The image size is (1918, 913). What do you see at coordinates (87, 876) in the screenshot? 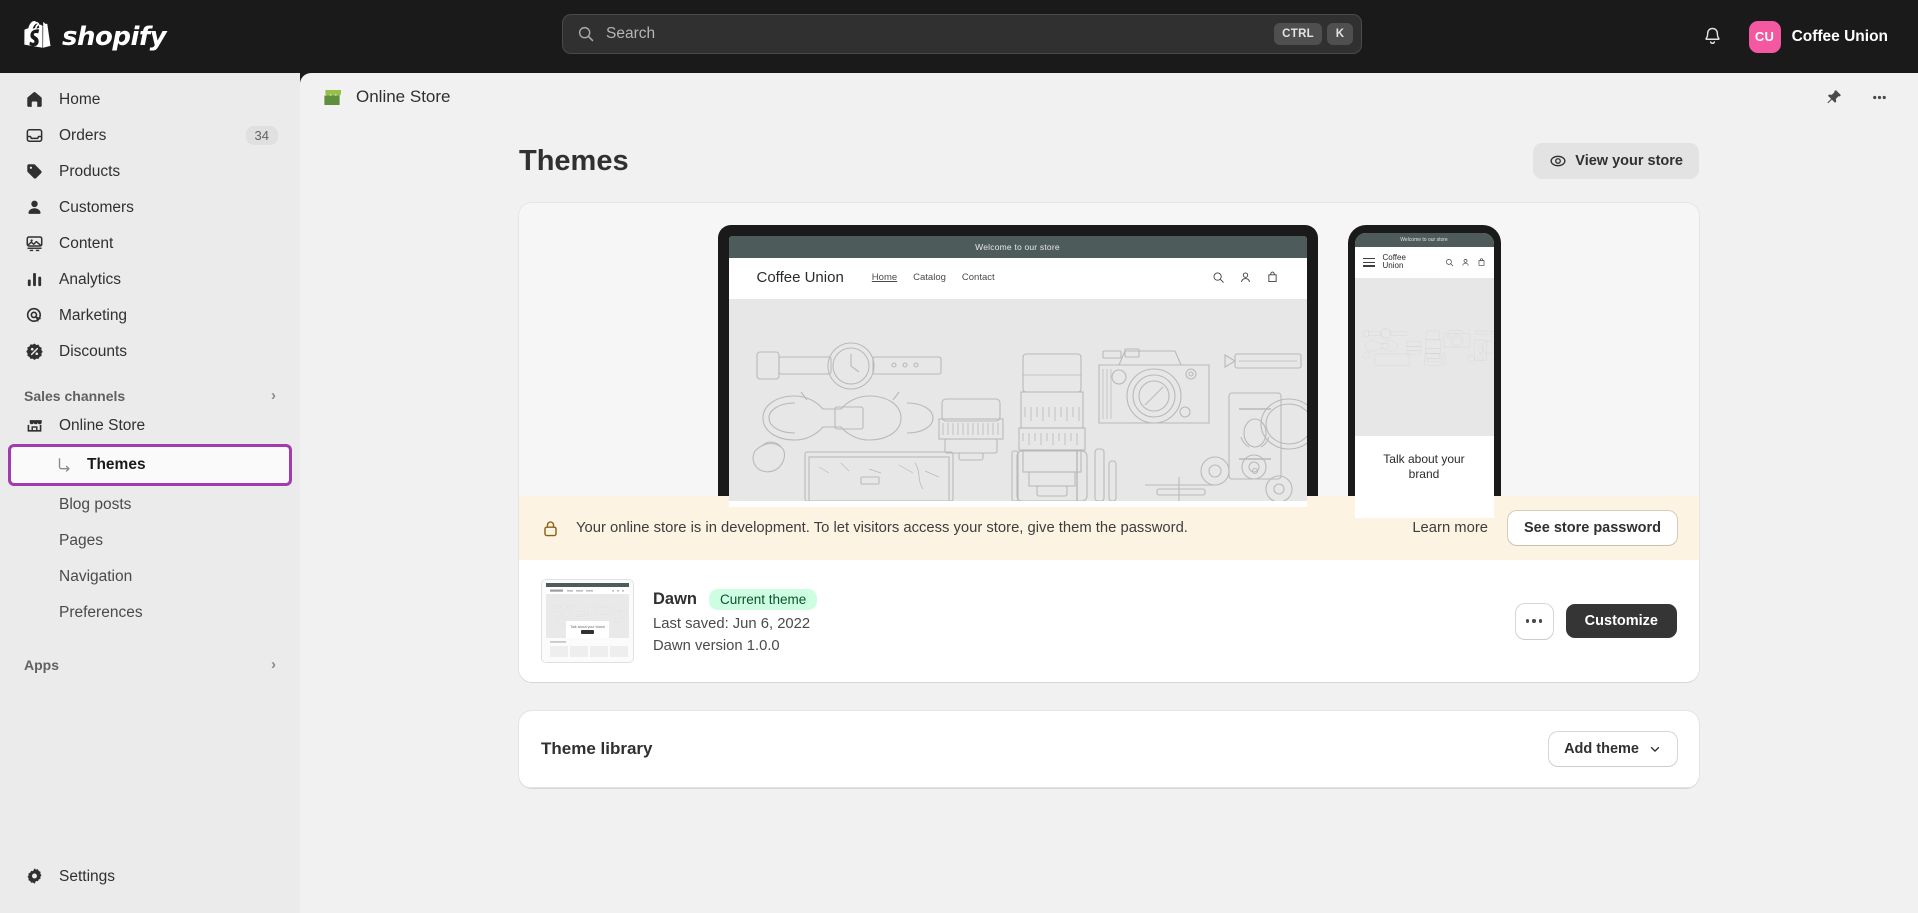
I see `sidebar-item-label: Settings` at bounding box center [87, 876].